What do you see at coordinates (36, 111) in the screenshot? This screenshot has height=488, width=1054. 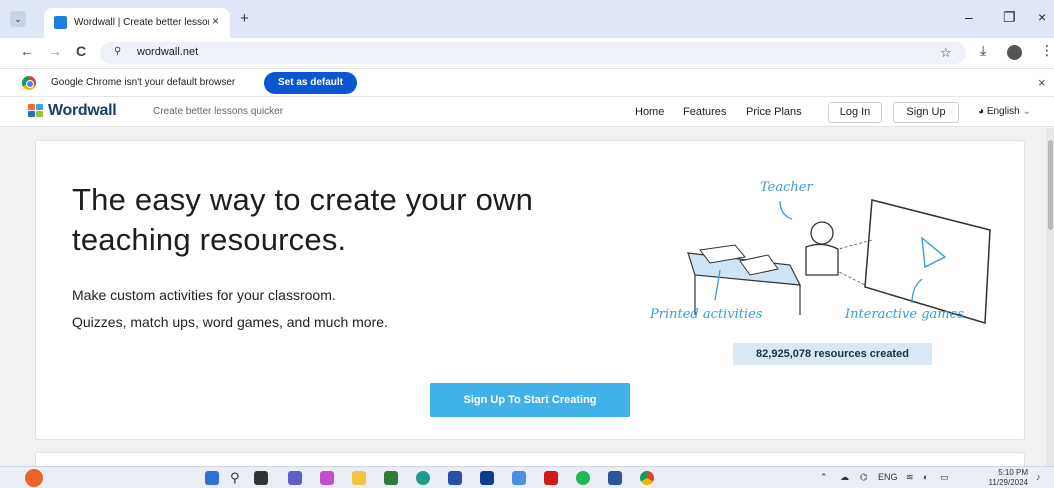 I see `wordwall-logo-icon` at bounding box center [36, 111].